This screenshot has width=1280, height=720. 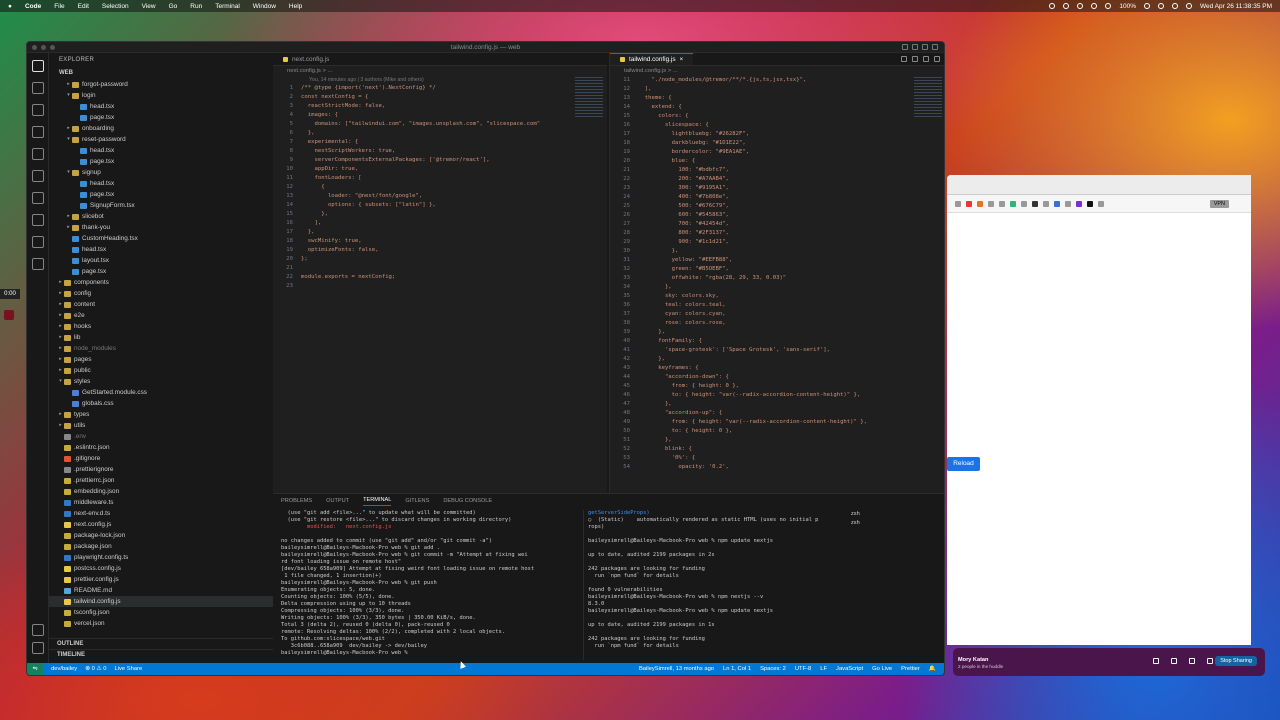 What do you see at coordinates (440, 214) in the screenshot?
I see `code-line: 15 },` at bounding box center [440, 214].